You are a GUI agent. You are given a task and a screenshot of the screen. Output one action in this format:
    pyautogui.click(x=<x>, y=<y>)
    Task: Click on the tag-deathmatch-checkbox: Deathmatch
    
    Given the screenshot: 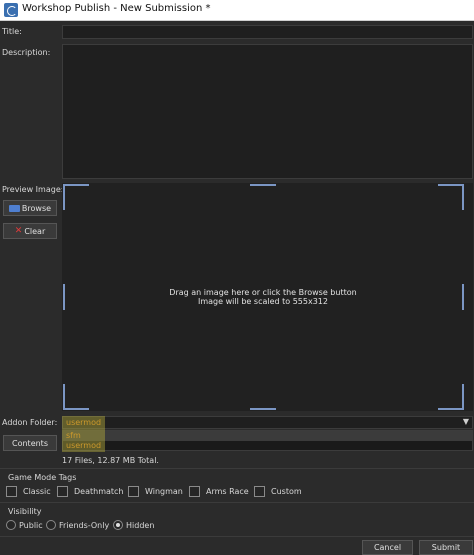 What is the action you would take?
    pyautogui.click(x=90, y=491)
    